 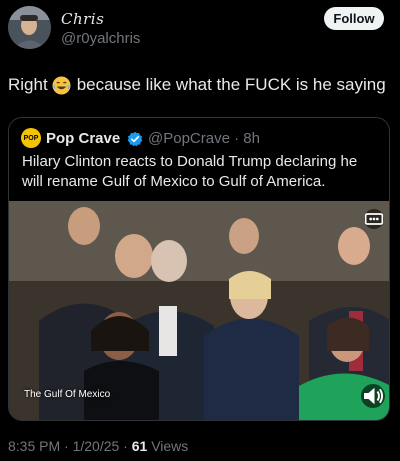 I want to click on face-with-tears-of-joy-icon, so click(x=61, y=85).